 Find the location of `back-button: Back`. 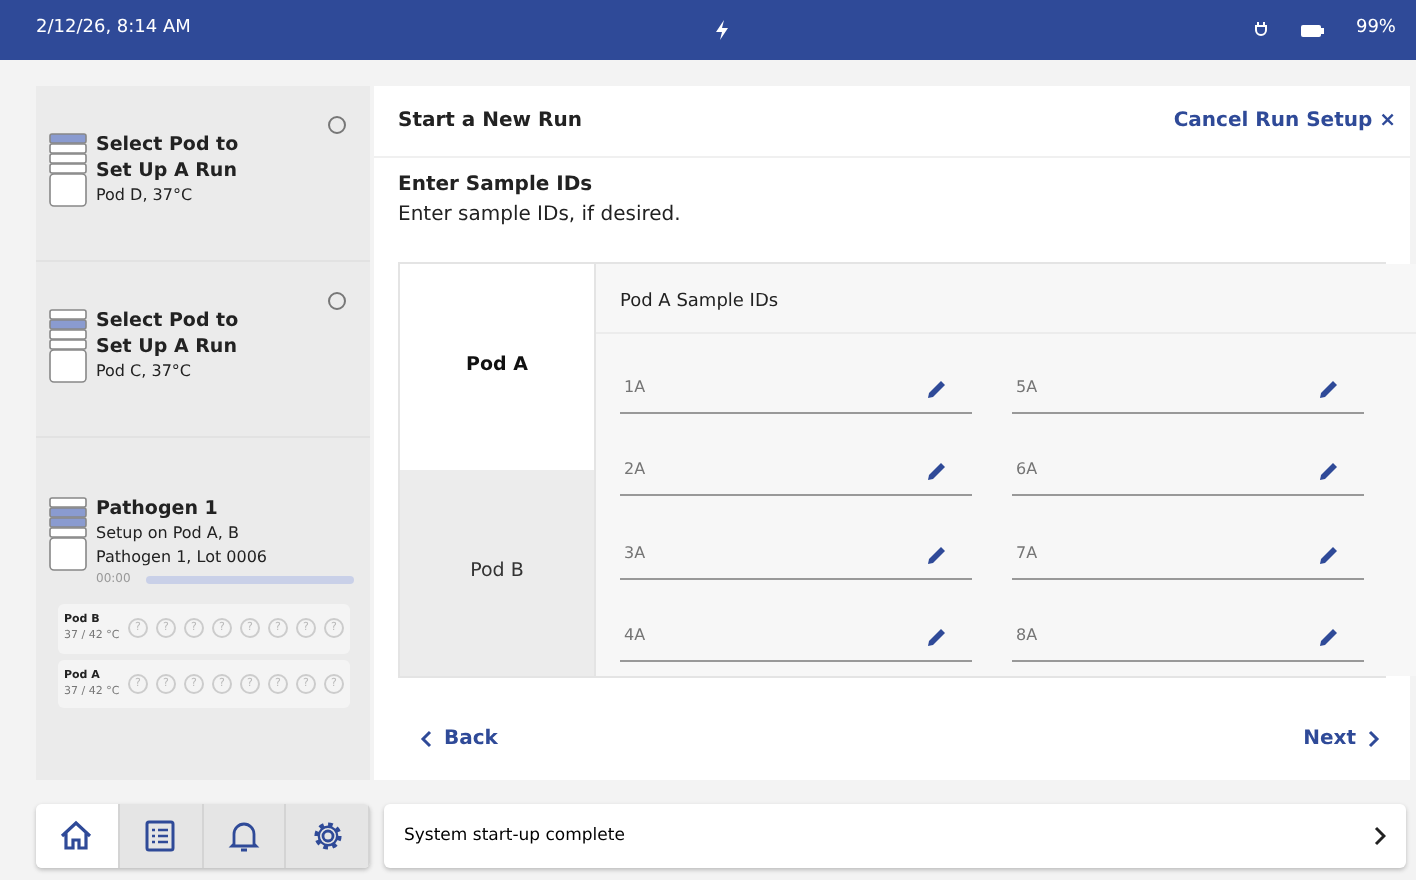

back-button: Back is located at coordinates (459, 739).